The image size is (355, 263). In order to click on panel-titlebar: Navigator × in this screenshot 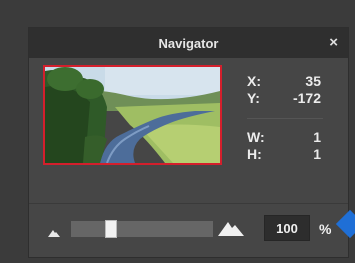, I will do `click(188, 43)`.